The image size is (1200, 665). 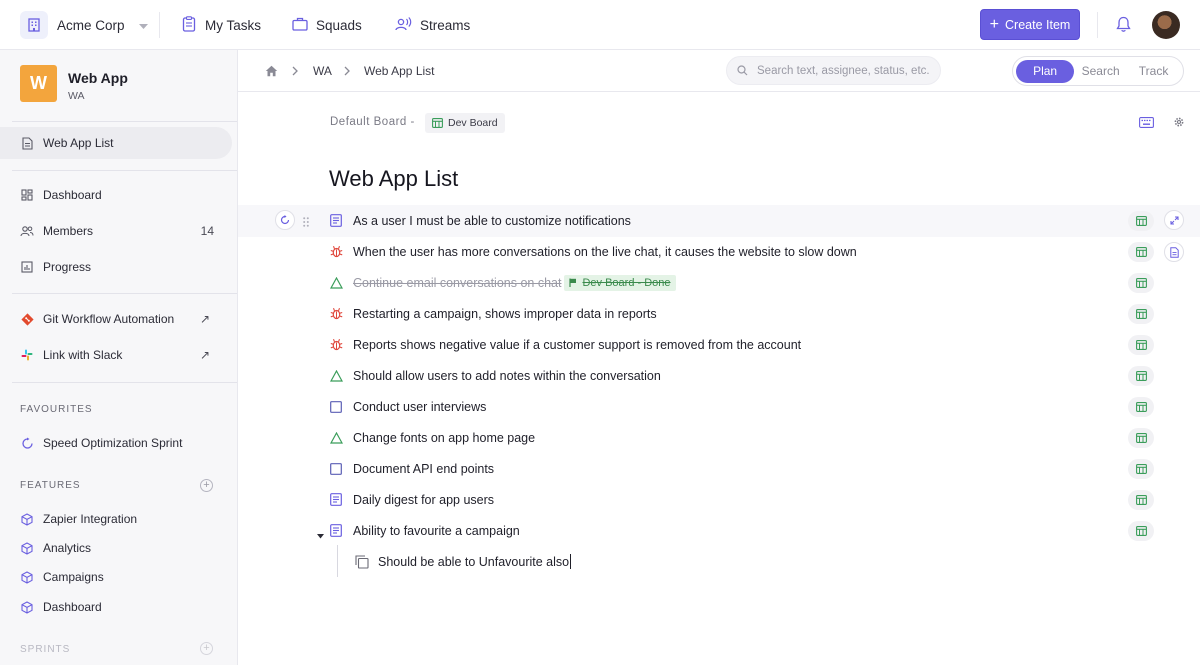 What do you see at coordinates (221, 25) in the screenshot?
I see `nav-my-tasks: My Tasks` at bounding box center [221, 25].